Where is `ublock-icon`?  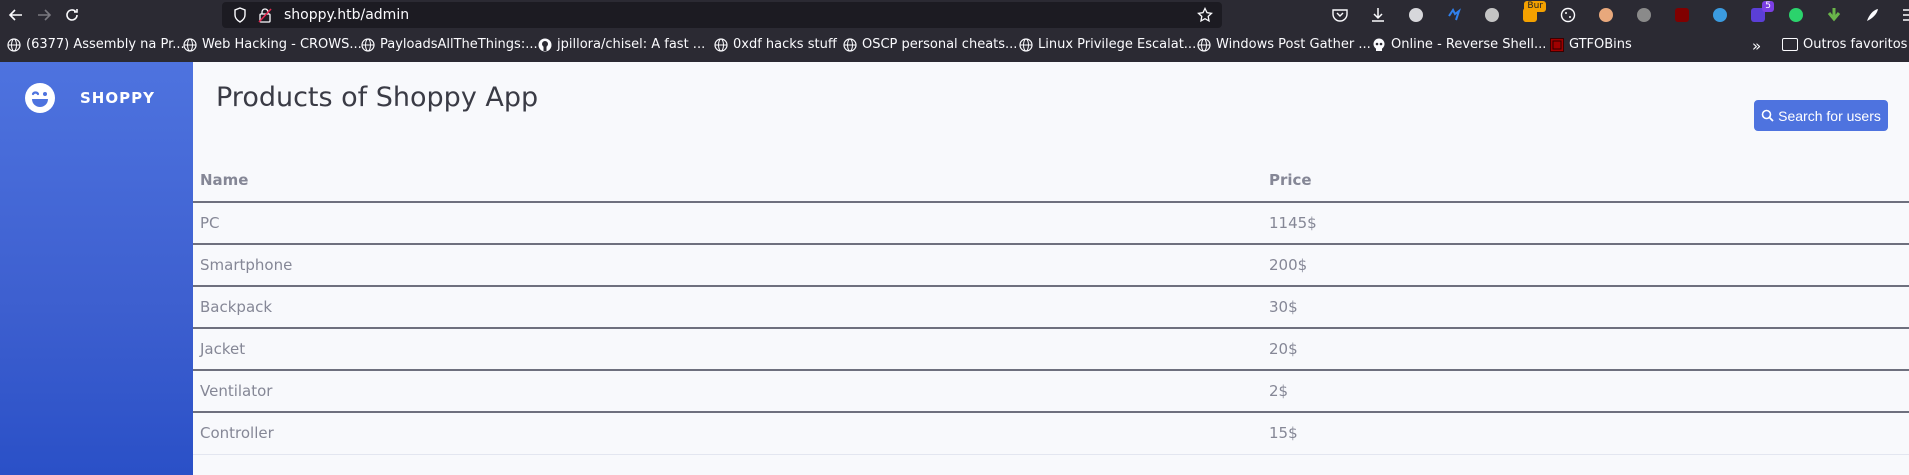 ublock-icon is located at coordinates (1682, 15).